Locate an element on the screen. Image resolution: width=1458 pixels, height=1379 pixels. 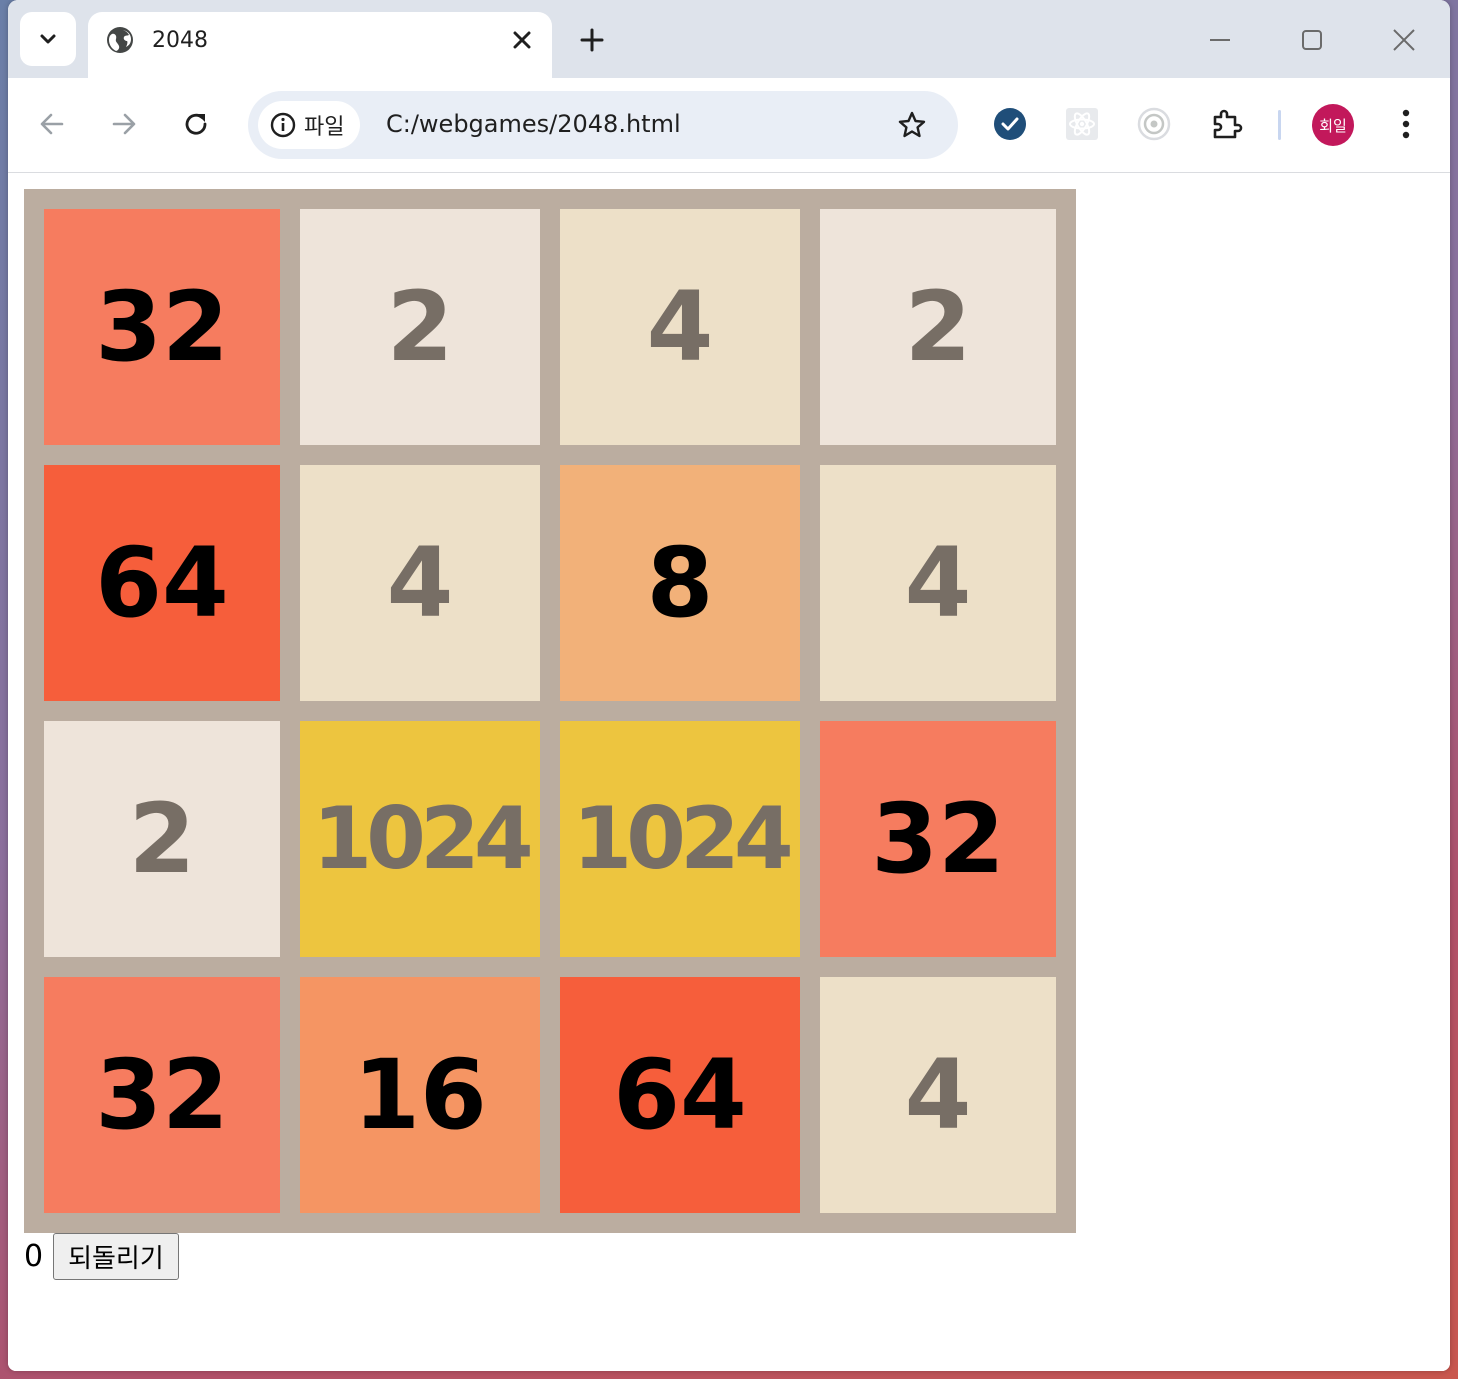
reload-button is located at coordinates (196, 124).